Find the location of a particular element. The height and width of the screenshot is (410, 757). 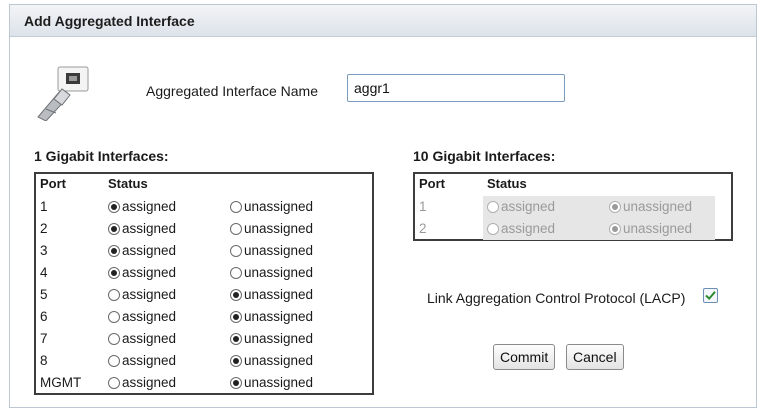

gig1-port-header: Port is located at coordinates (53, 183).